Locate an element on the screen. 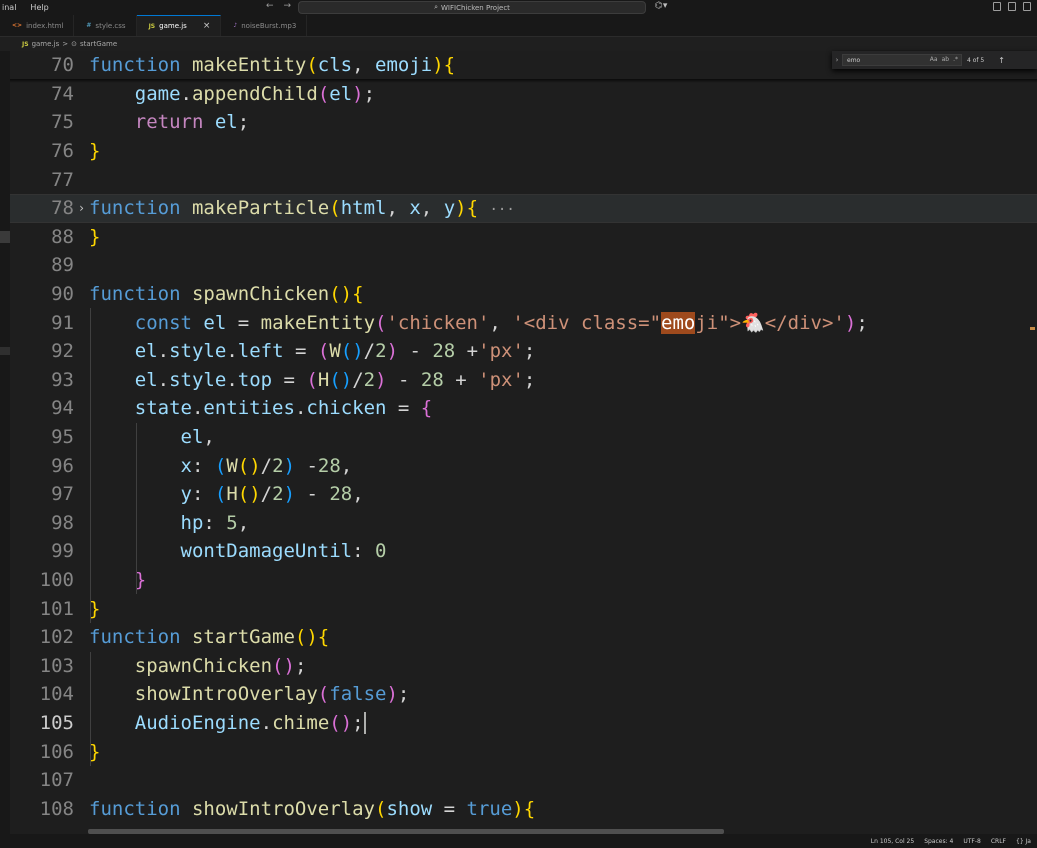 Image resolution: width=1037 pixels, height=848 pixels. code-token: W is located at coordinates (232, 465).